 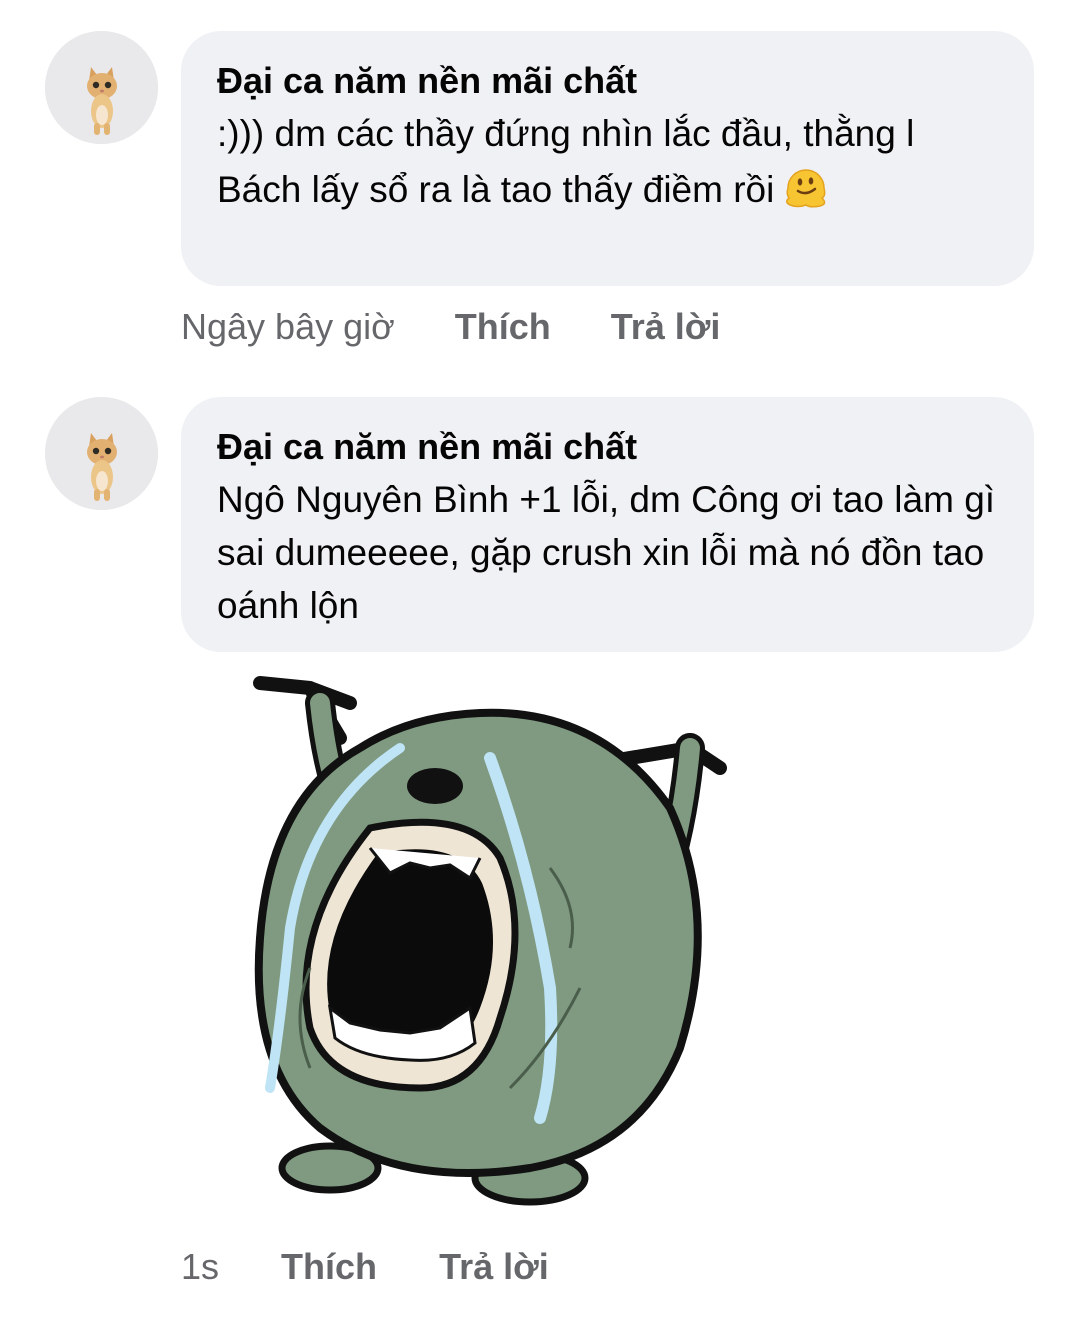 What do you see at coordinates (806, 188) in the screenshot?
I see `melting-face-emoji-icon` at bounding box center [806, 188].